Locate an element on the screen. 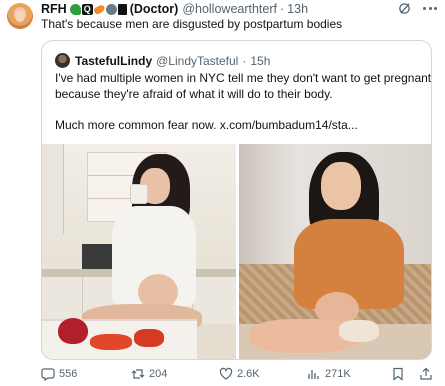 This screenshot has height=386, width=445. reply-count: 556 is located at coordinates (68, 374).